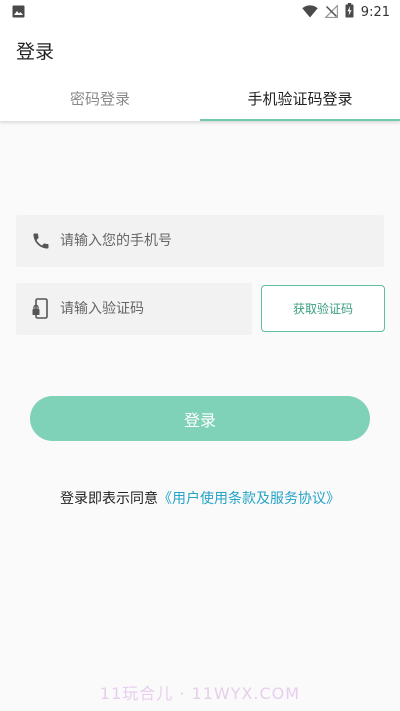 This screenshot has height=711, width=400. I want to click on get-code-button: 获取验证码, so click(323, 308).